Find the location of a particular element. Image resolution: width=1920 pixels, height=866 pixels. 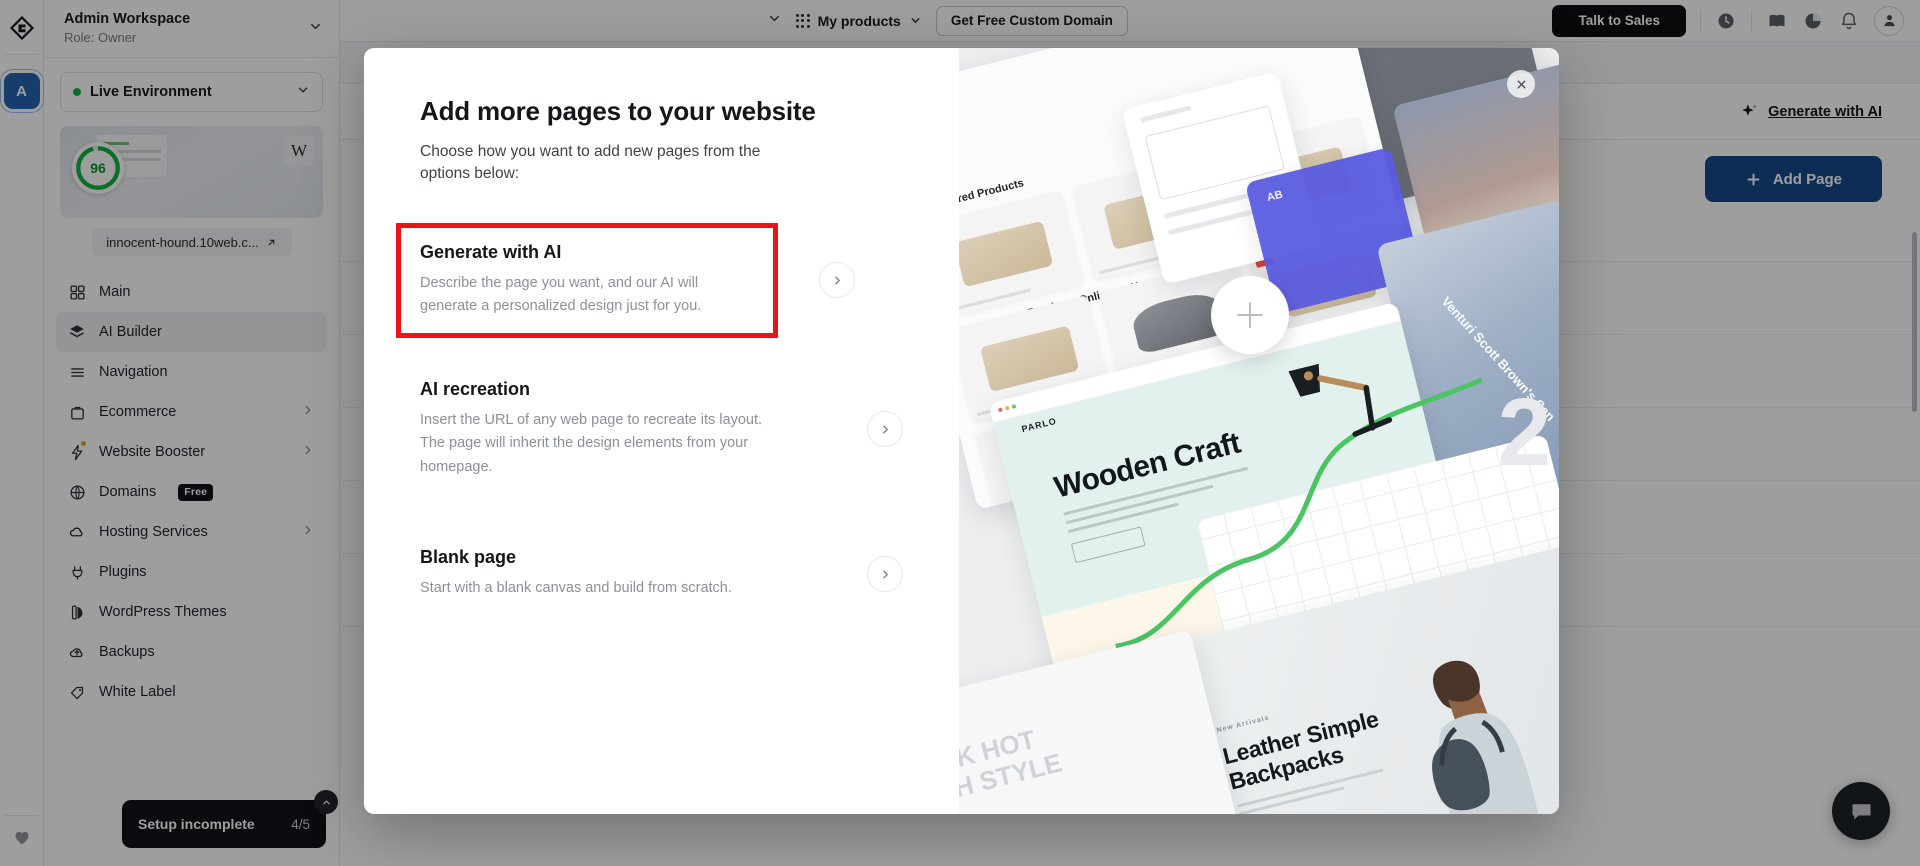

tag-icon is located at coordinates (77, 692).